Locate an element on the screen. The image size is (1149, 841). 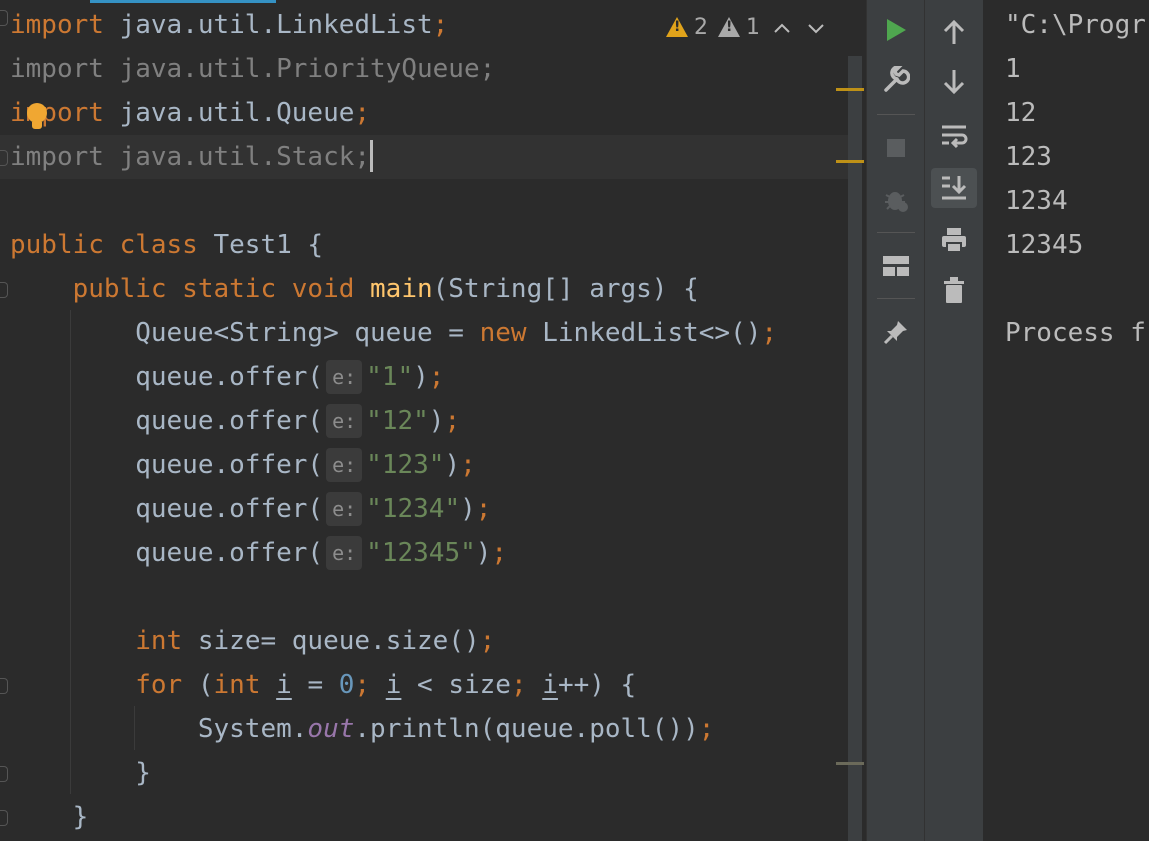
code-line: for (int i = 0; i < size; i++) { is located at coordinates (424, 685).